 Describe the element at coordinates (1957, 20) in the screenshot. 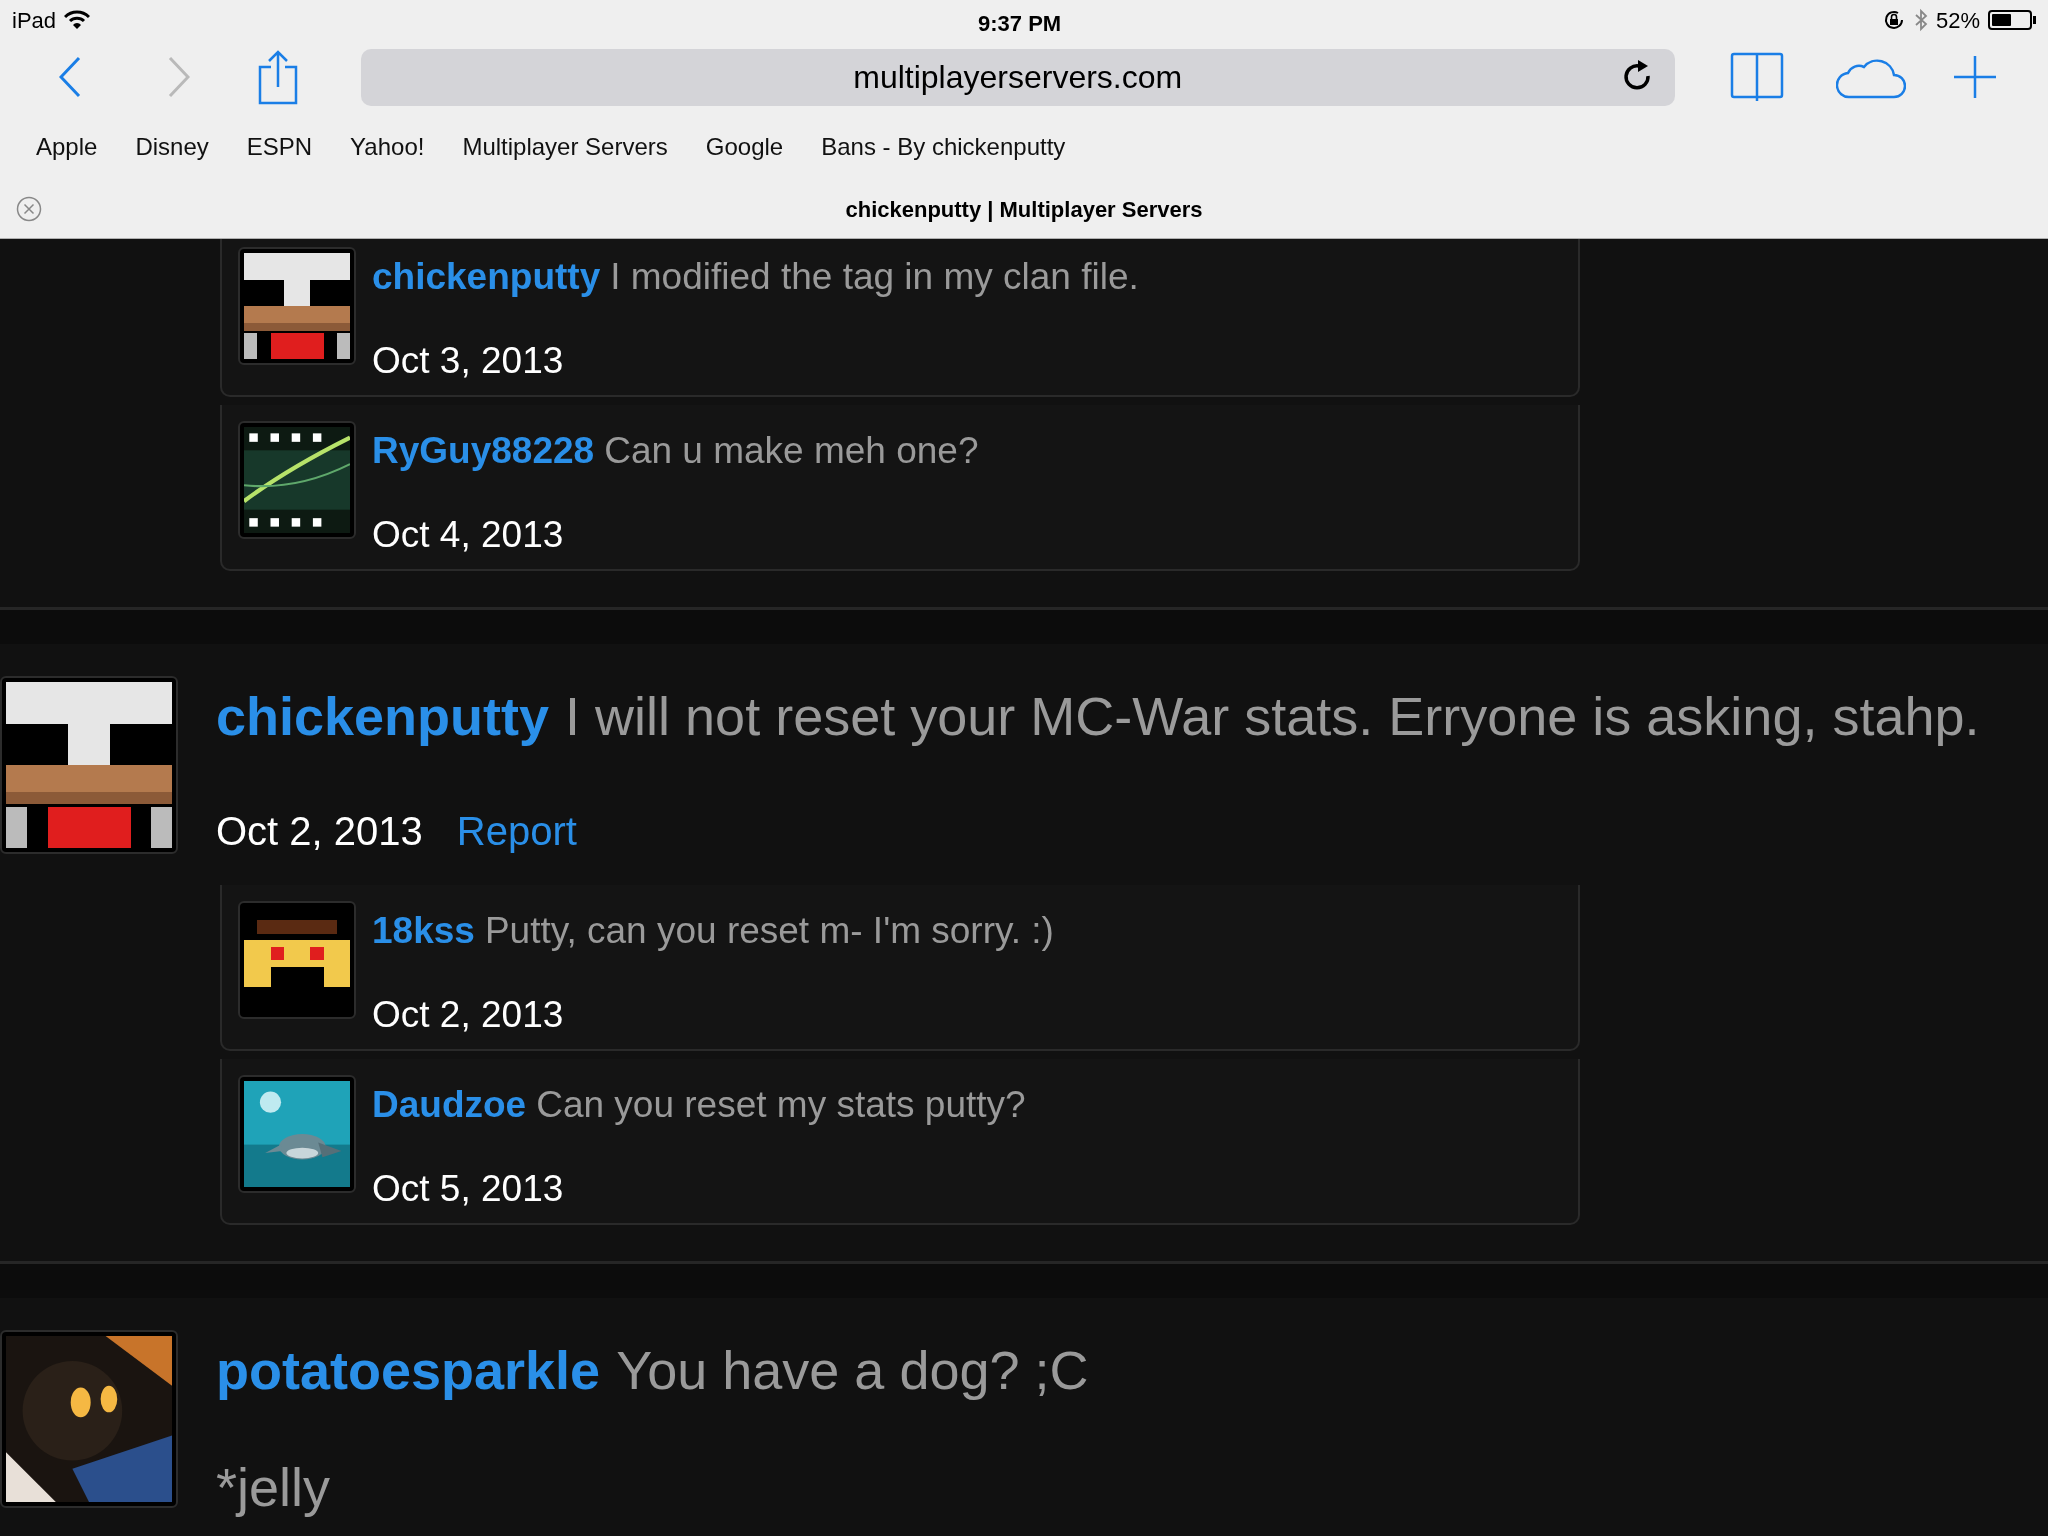

I see `battery-percent: 52%` at that location.